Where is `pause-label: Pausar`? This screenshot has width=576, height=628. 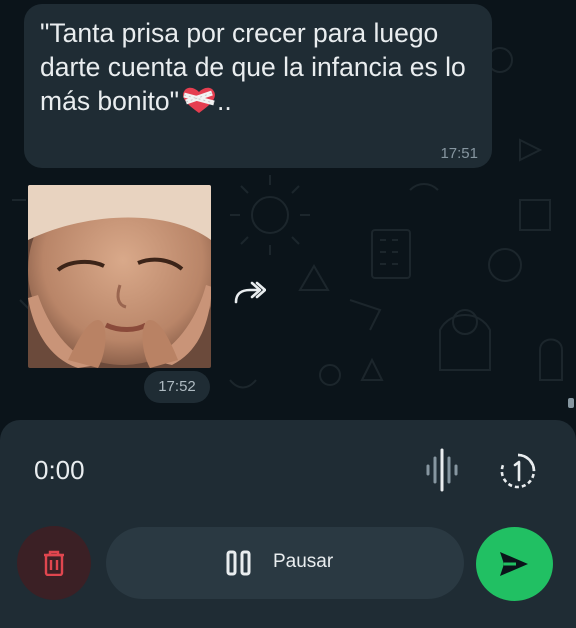 pause-label: Pausar is located at coordinates (303, 561).